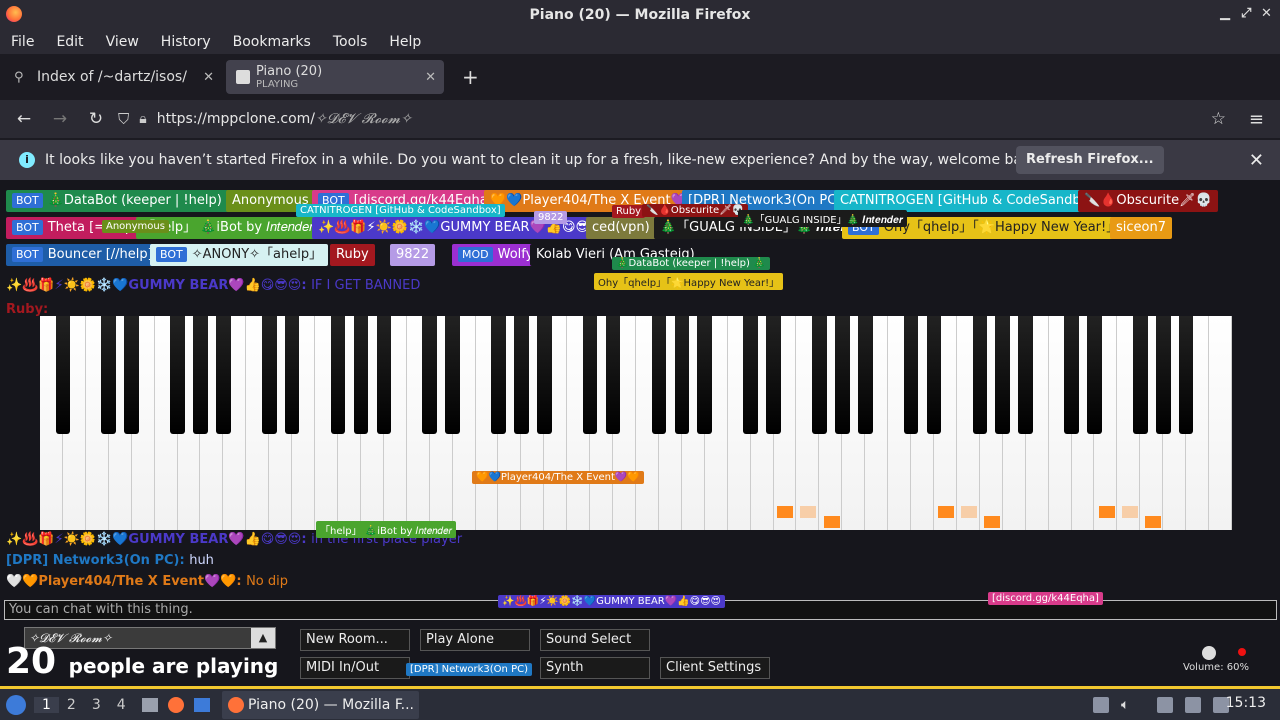 The width and height of the screenshot is (1280, 720). What do you see at coordinates (284, 119) in the screenshot?
I see `url-text: https://mppclone.com/✧𝓓𝓔𝓥 𝓡𝓸𝓸𝓶✧` at bounding box center [284, 119].